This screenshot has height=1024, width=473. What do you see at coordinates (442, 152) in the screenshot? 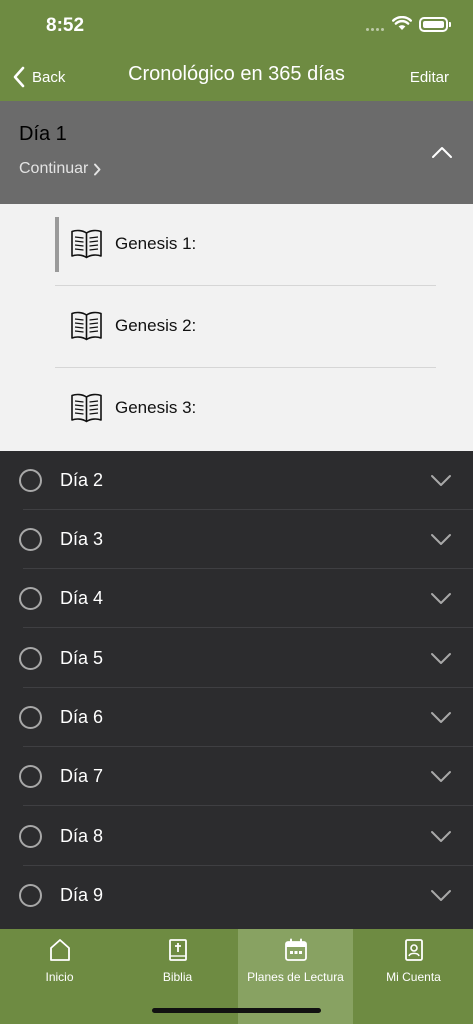
I see `chevron-up-icon` at bounding box center [442, 152].